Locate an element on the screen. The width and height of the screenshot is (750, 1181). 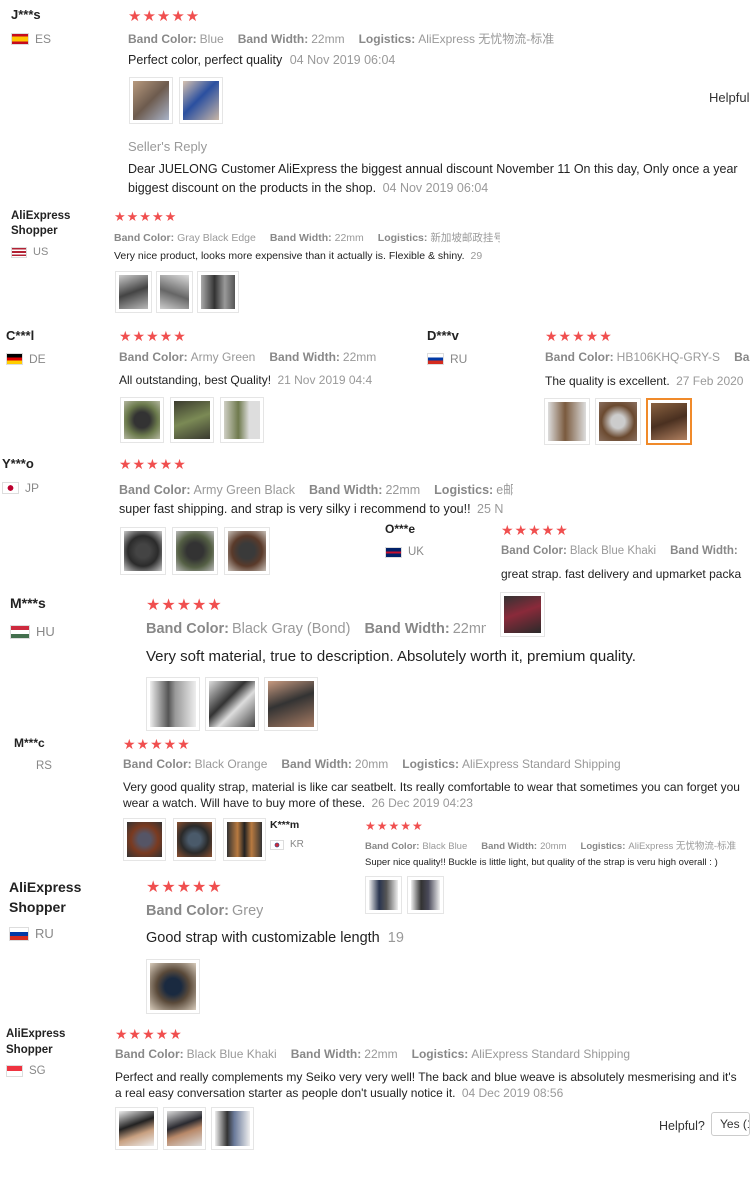
review-date: 19 is located at coordinates (395, 938).